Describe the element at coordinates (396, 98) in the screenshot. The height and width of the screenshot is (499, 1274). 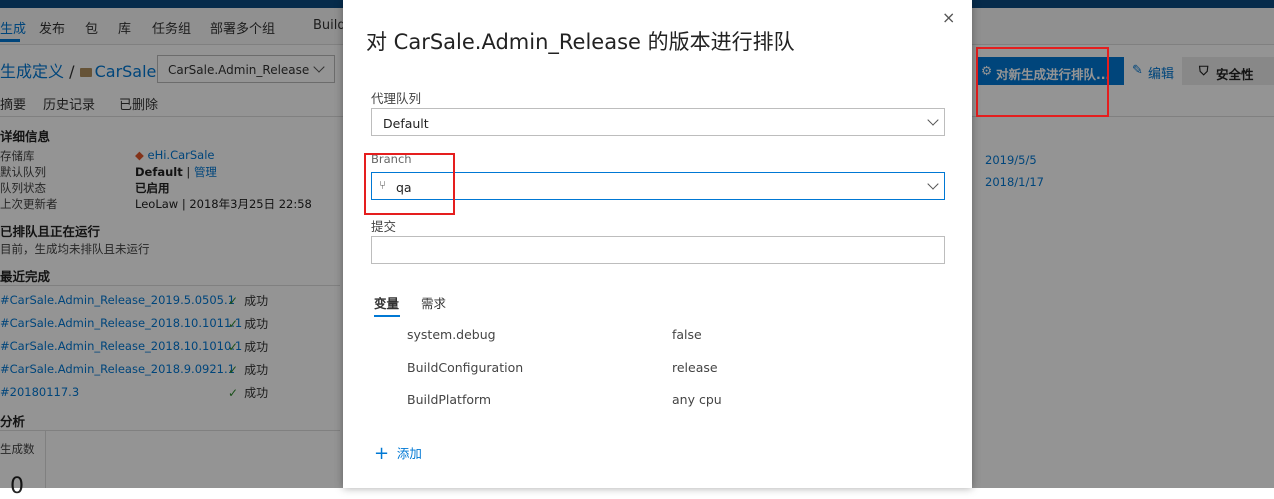
I see `agent-queue-label: 代理队列` at that location.